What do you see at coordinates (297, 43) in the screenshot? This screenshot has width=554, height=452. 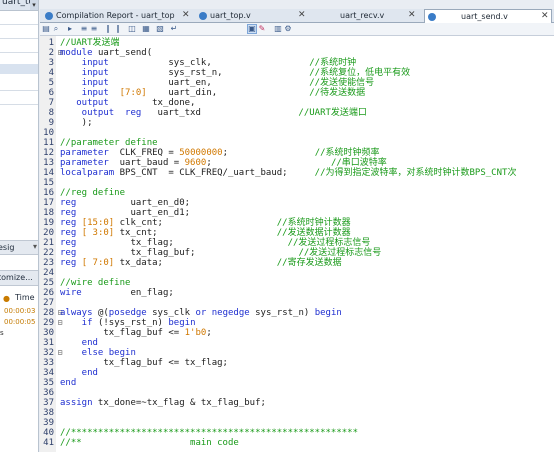 I see `code-line: 1 //UART发送端` at bounding box center [297, 43].